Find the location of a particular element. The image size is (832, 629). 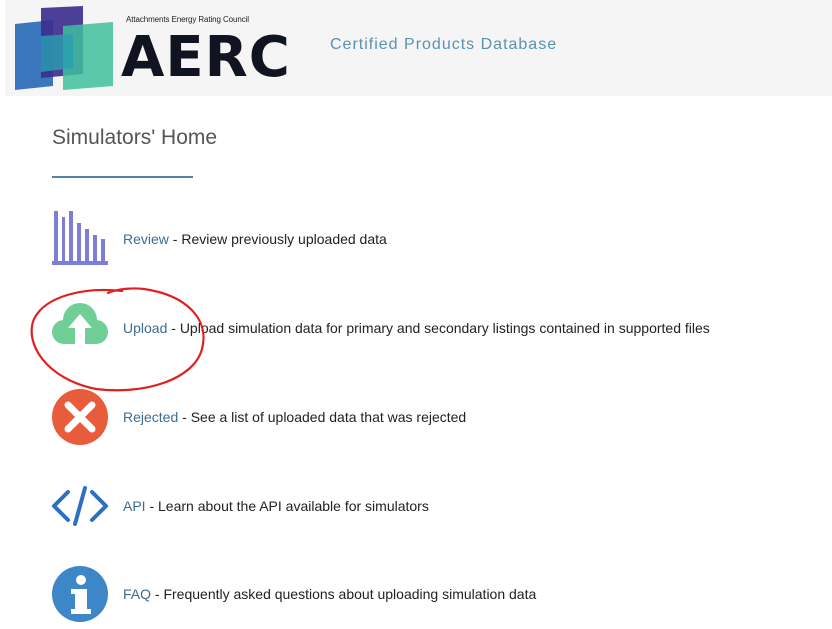

page-title: Simulators' Home is located at coordinates (135, 137).